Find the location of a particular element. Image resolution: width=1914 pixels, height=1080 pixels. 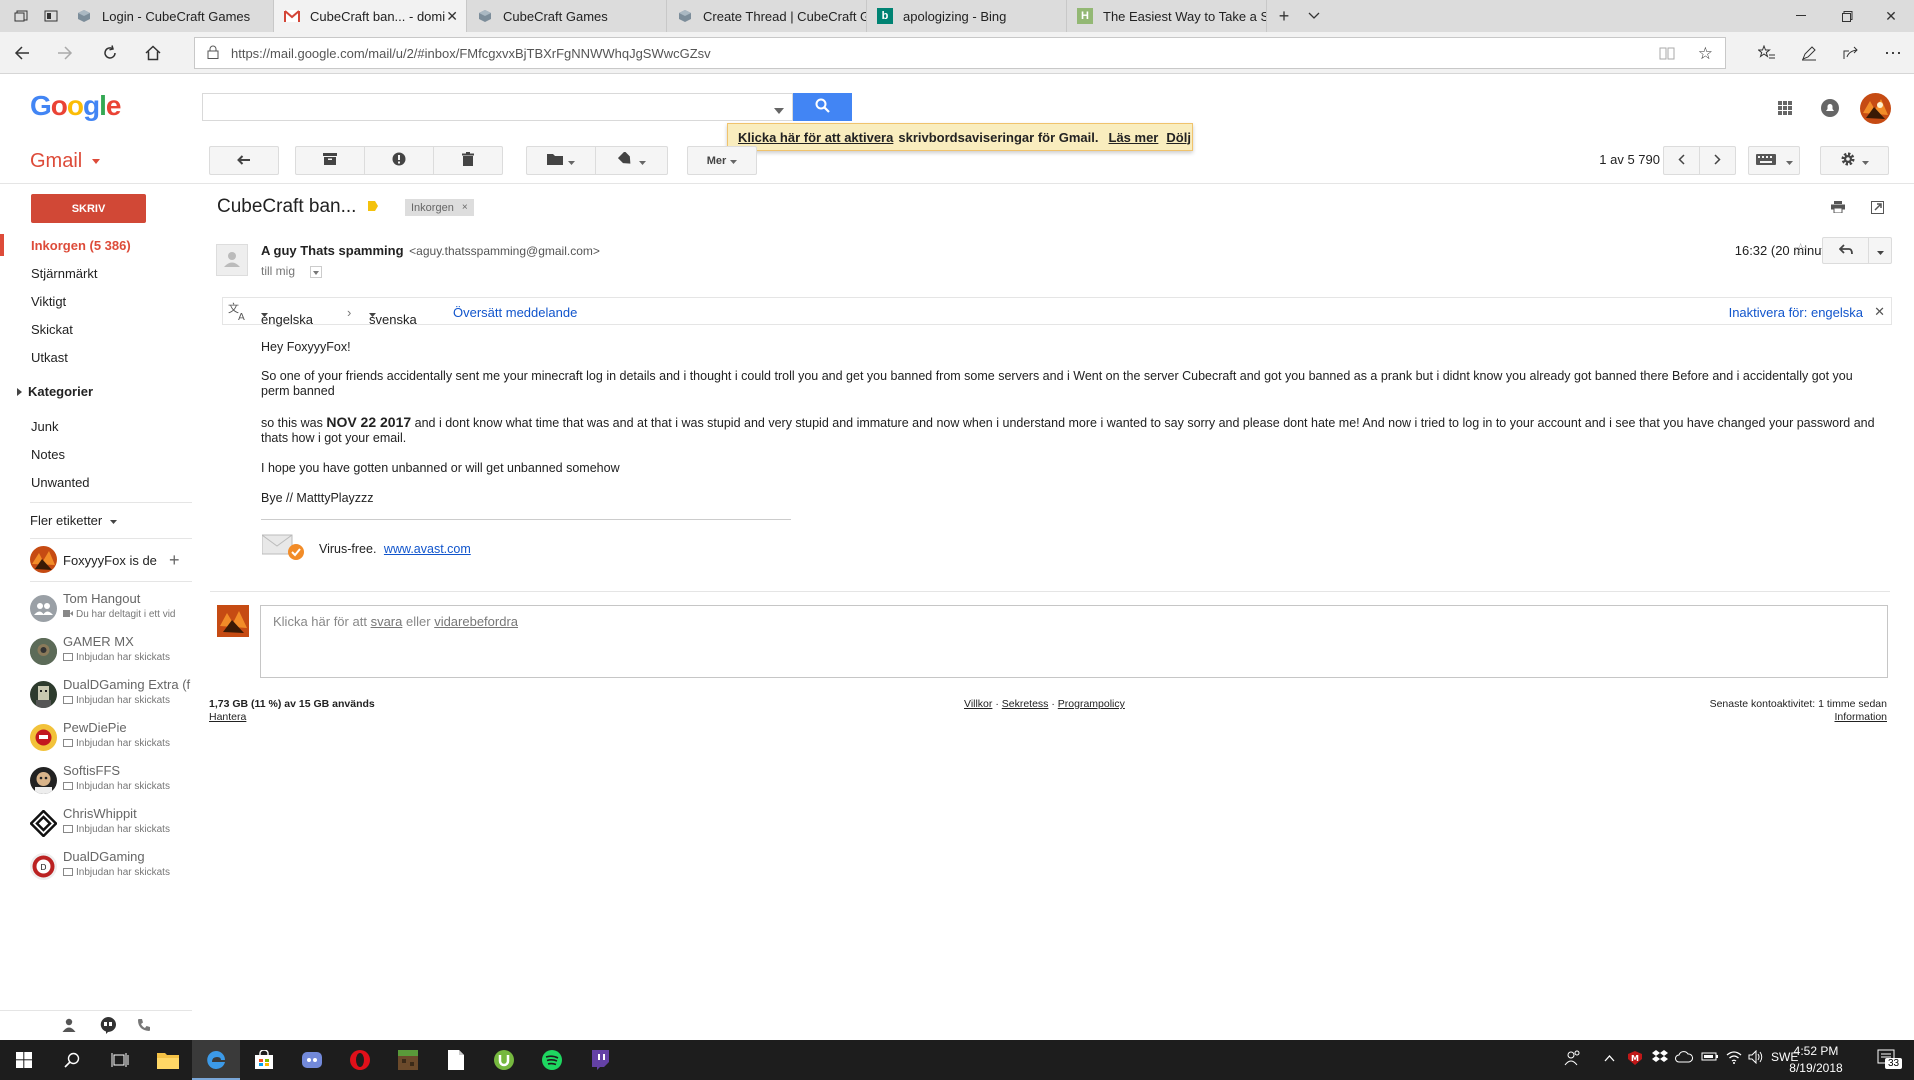

dropbox-icon is located at coordinates (1660, 1058).